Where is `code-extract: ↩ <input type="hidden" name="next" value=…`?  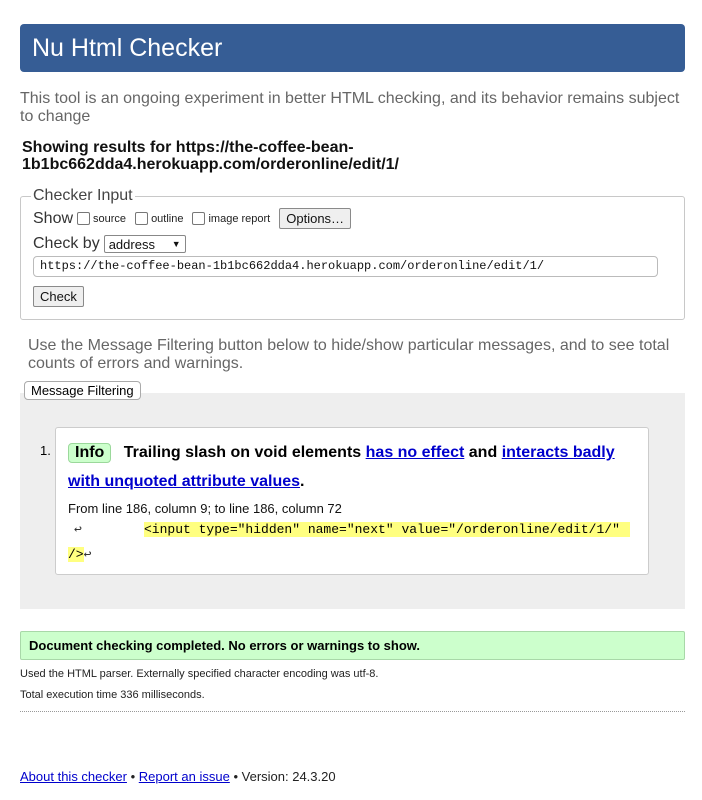 code-extract: ↩ <input type="hidden" name="next" value=… is located at coordinates (352, 542).